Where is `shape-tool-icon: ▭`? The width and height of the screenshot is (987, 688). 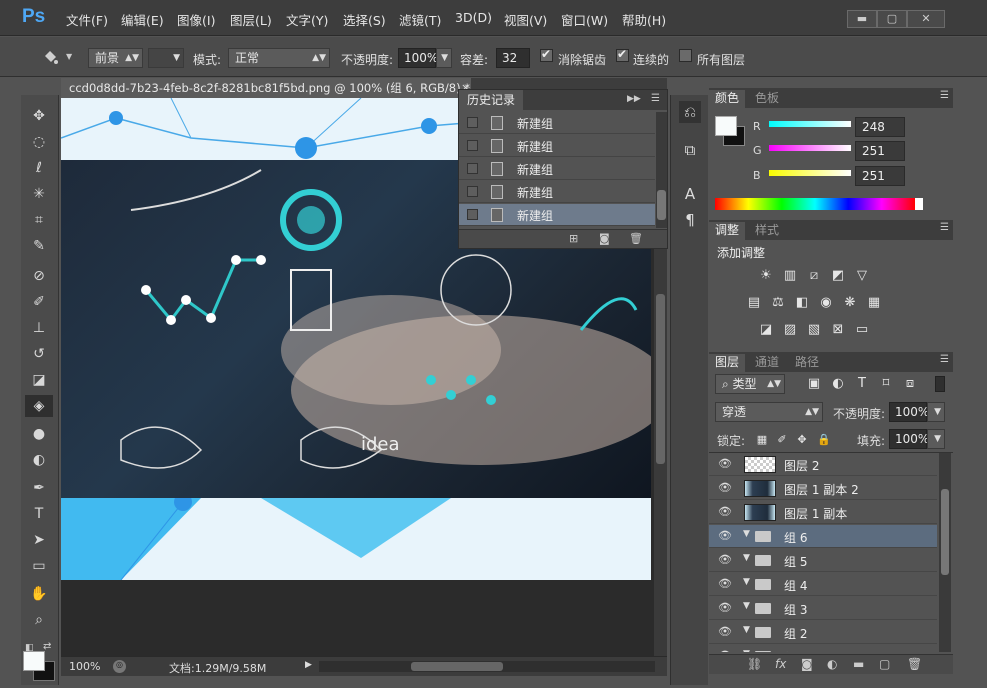
shape-tool-icon: ▭ is located at coordinates (39, 566).